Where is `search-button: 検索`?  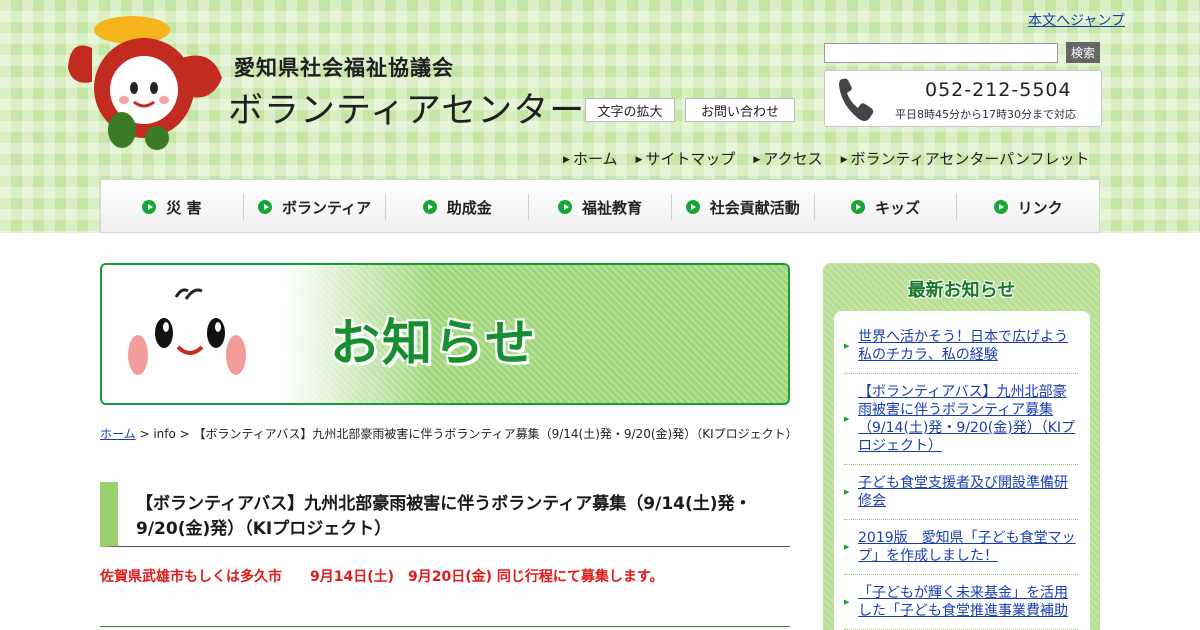 search-button: 検索 is located at coordinates (1083, 52).